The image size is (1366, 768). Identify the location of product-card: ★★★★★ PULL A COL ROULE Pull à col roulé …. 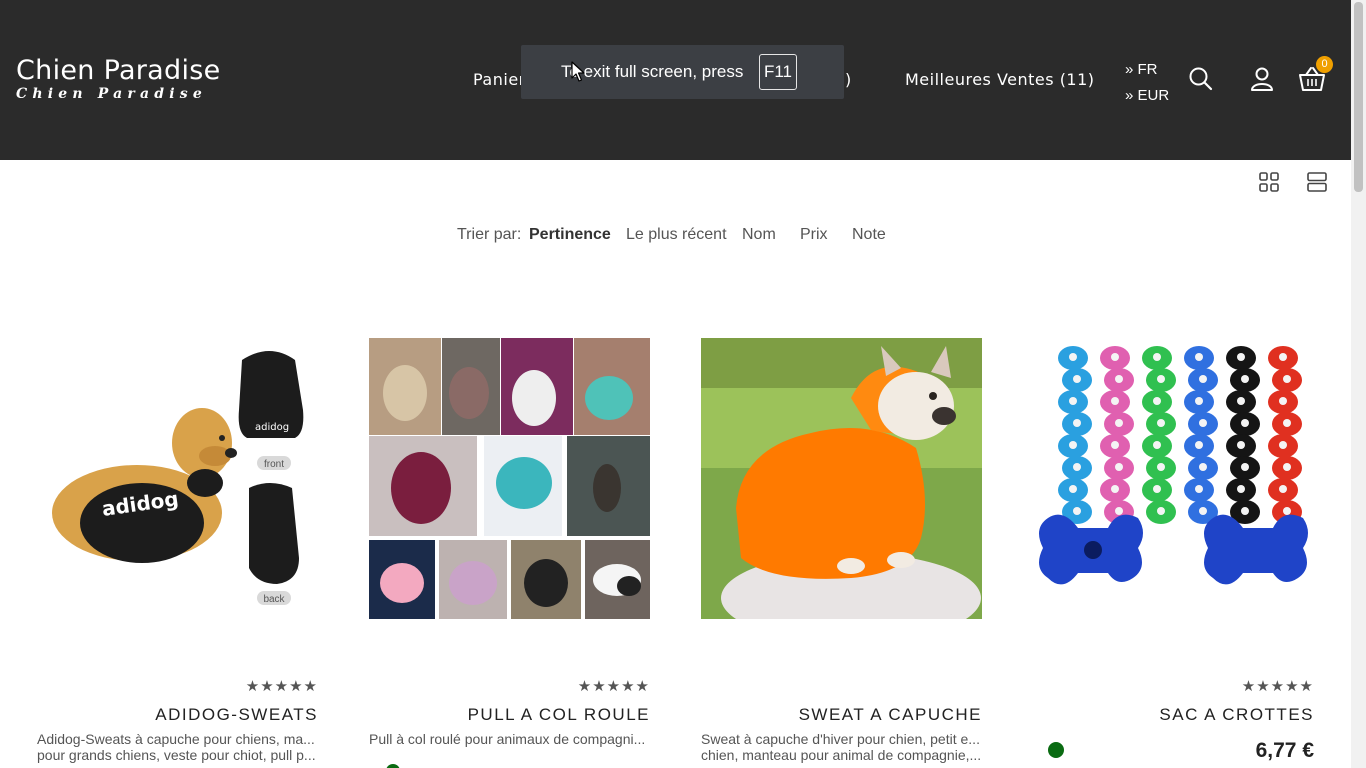
(509, 553).